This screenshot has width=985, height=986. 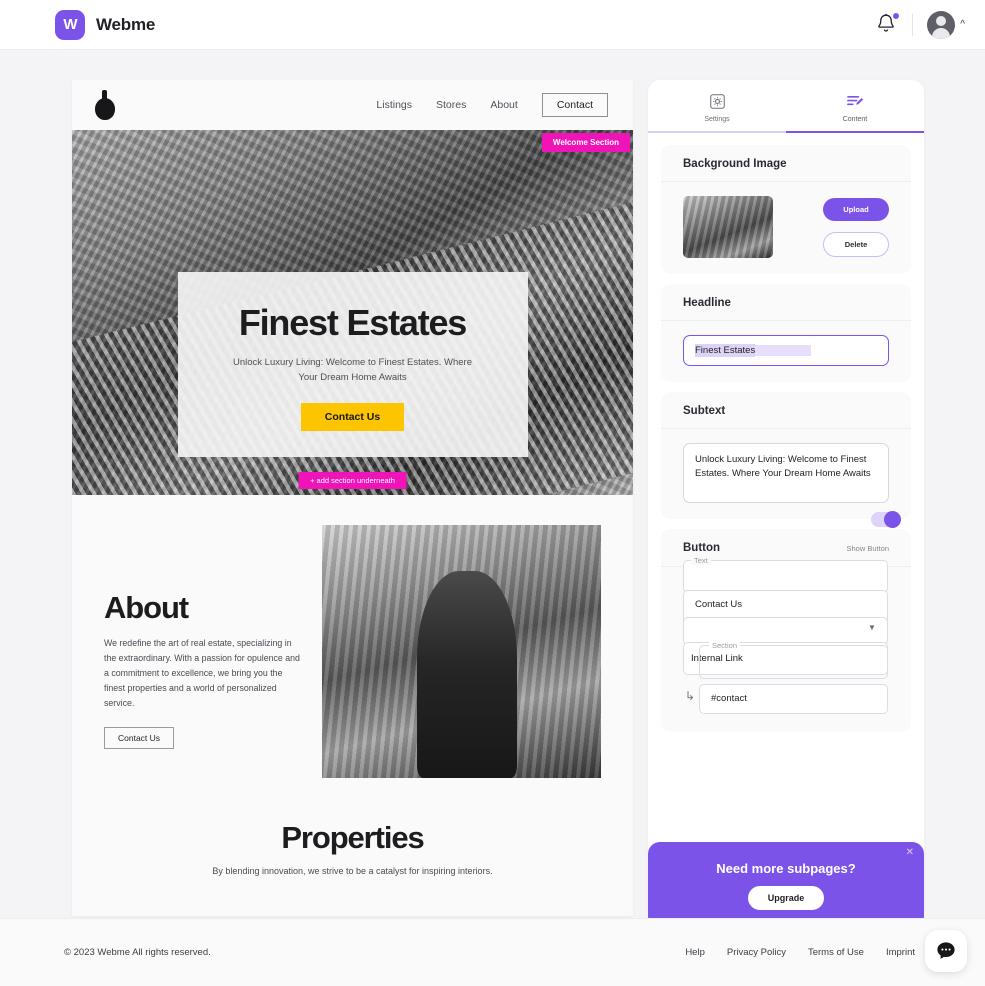 What do you see at coordinates (783, 350) in the screenshot?
I see `headline-selection-highlight` at bounding box center [783, 350].